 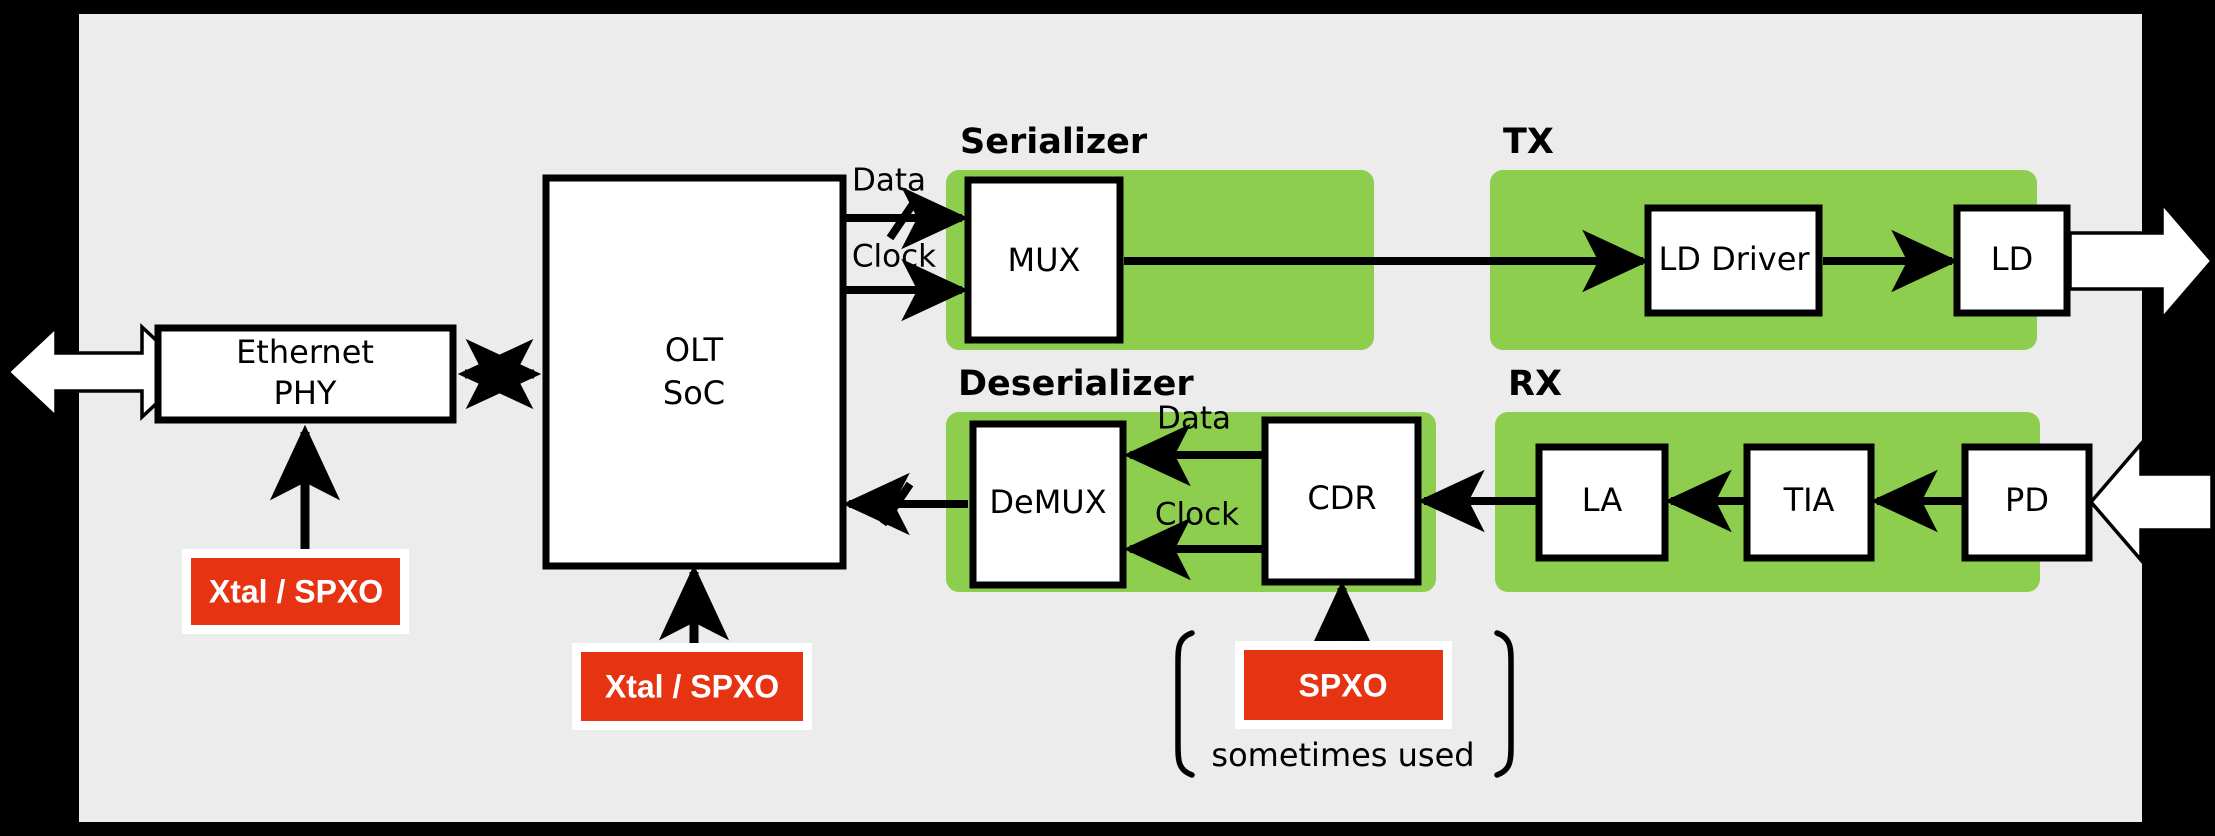 I want to click on group-title-deserializer: Deserializer, so click(x=1076, y=384).